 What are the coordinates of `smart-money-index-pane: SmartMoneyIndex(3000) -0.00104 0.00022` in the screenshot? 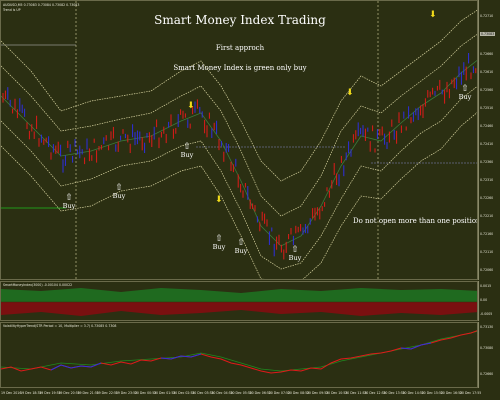 It's located at (239, 301).